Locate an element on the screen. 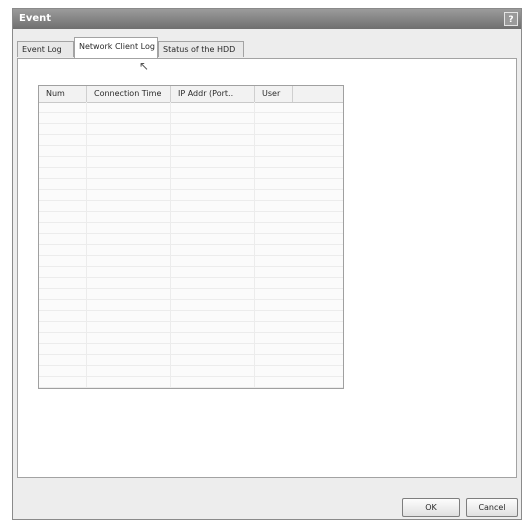  column-header-connection-time: Connection Time is located at coordinates (129, 94).